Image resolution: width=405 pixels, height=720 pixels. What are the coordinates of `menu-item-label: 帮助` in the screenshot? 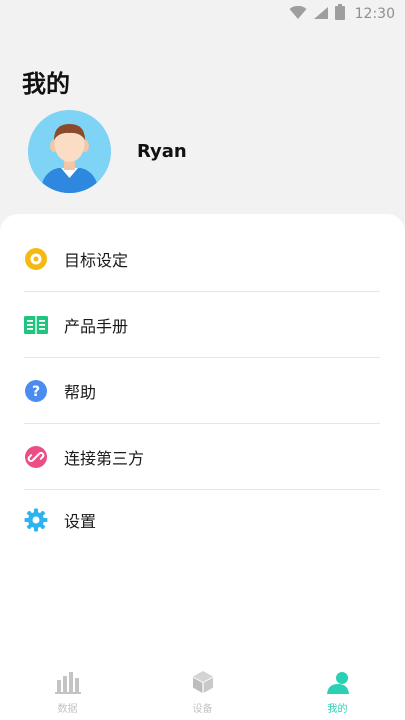 It's located at (80, 392).